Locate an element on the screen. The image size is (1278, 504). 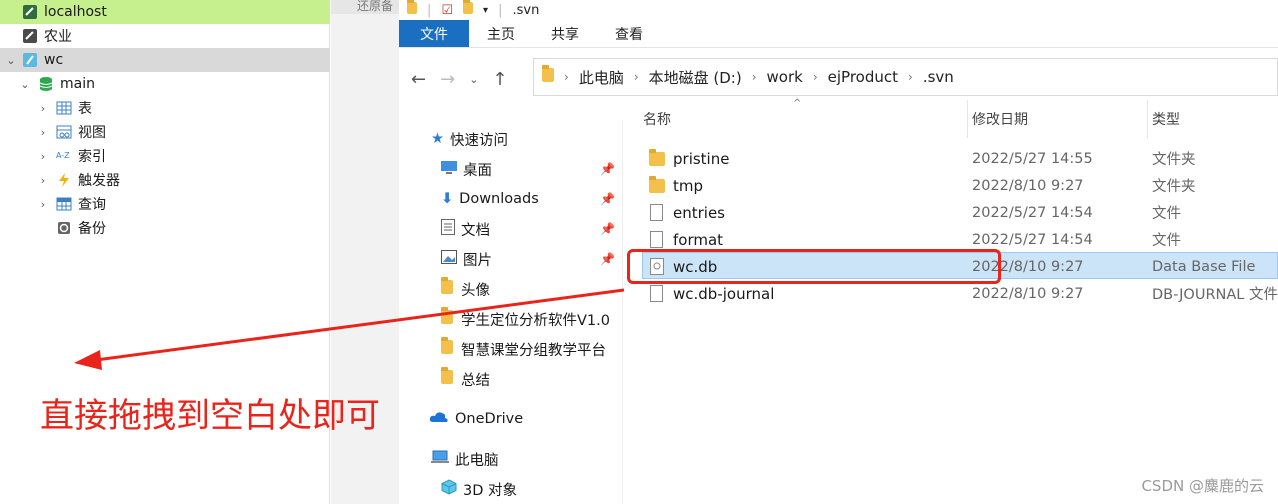
file-row: pristine 2022/5/27 14:55 文件夹 is located at coordinates (960, 158).